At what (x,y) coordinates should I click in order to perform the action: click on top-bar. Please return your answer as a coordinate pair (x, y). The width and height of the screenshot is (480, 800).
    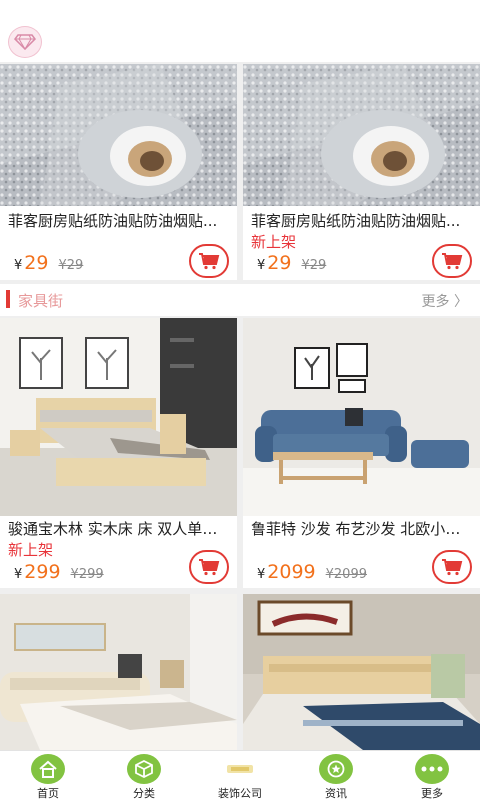
    Looking at the image, I should click on (240, 31).